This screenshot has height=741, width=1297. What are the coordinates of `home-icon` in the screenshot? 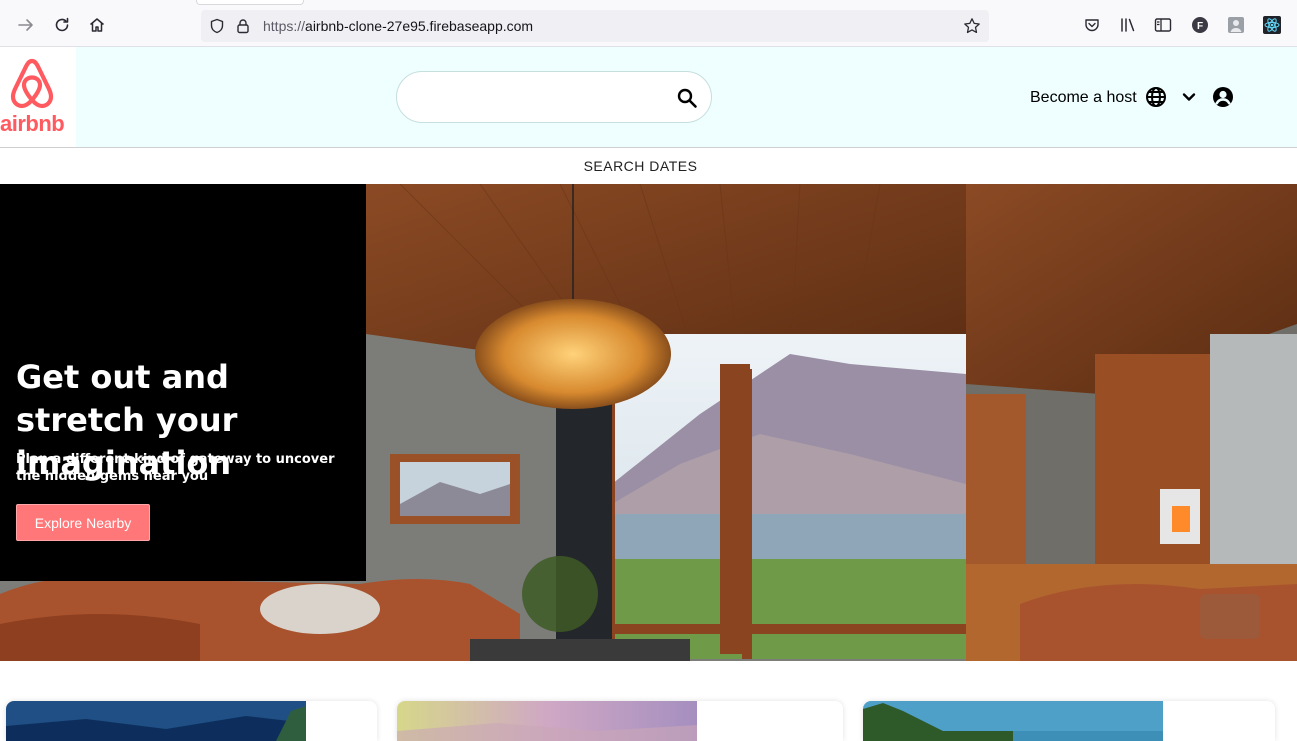 It's located at (97, 25).